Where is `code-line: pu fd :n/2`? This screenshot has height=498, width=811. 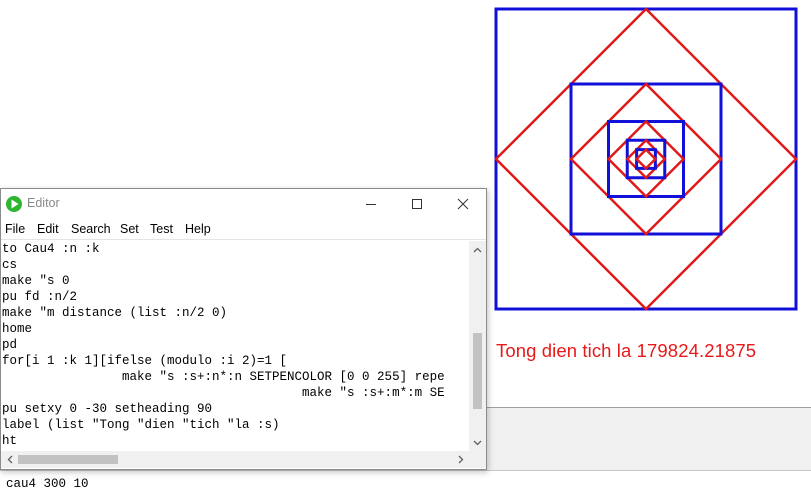 code-line: pu fd :n/2 is located at coordinates (40, 297).